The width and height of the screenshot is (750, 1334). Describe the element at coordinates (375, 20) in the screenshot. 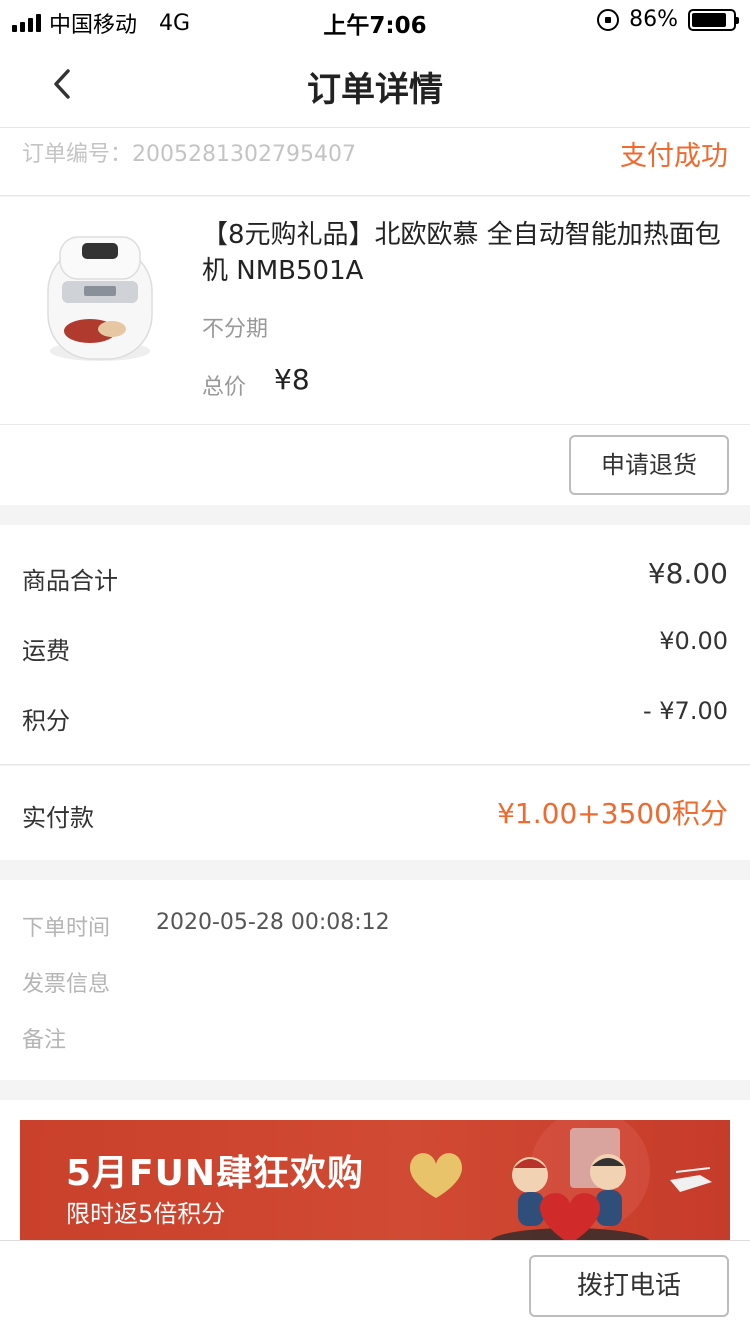

I see `status-bar: 中国移动 4G 上午7:06 86%` at that location.